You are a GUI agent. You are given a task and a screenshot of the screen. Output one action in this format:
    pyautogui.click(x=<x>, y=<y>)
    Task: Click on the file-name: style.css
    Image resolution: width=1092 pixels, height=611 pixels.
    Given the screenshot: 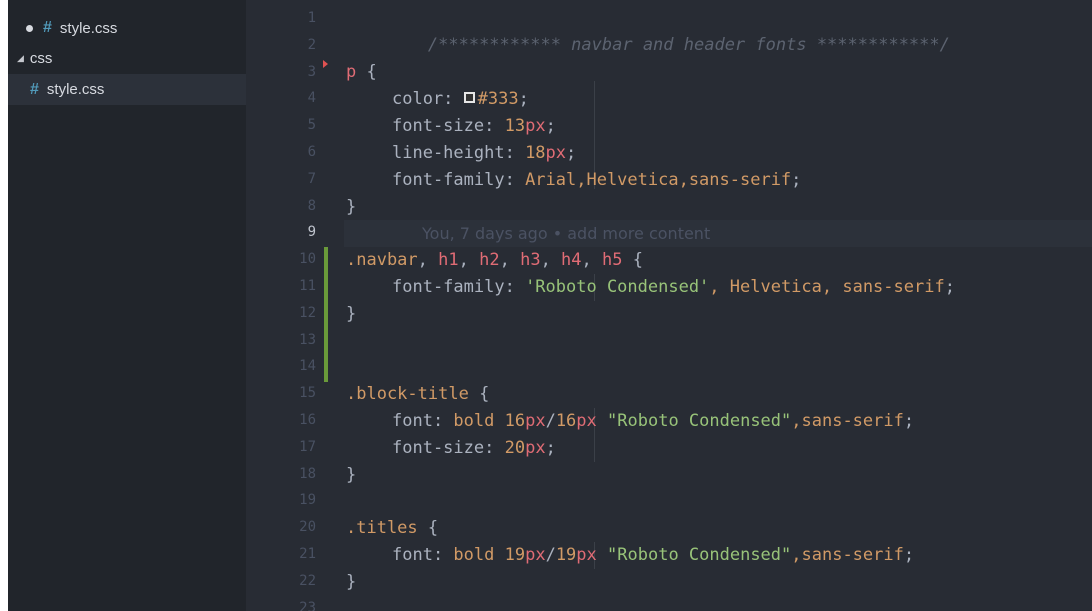 What is the action you would take?
    pyautogui.click(x=75, y=89)
    